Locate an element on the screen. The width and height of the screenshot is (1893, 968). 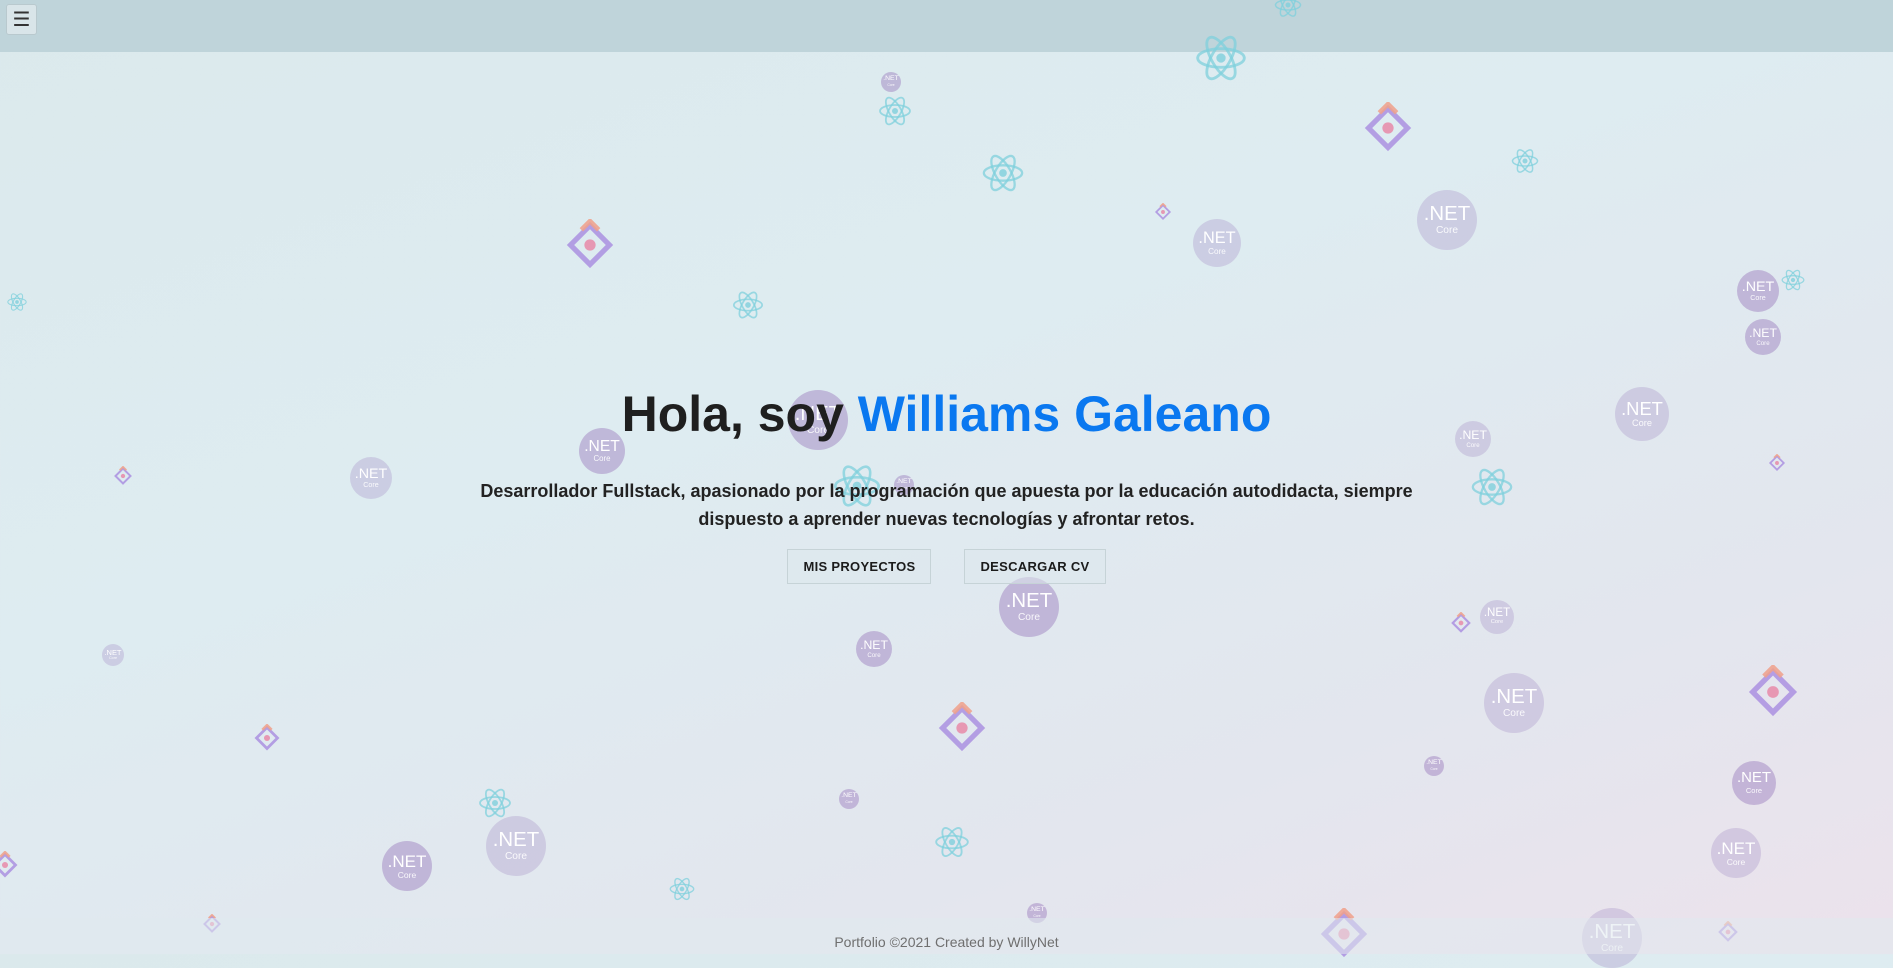
hero-title: Hola, soy Williams Galeano is located at coordinates (946, 414).